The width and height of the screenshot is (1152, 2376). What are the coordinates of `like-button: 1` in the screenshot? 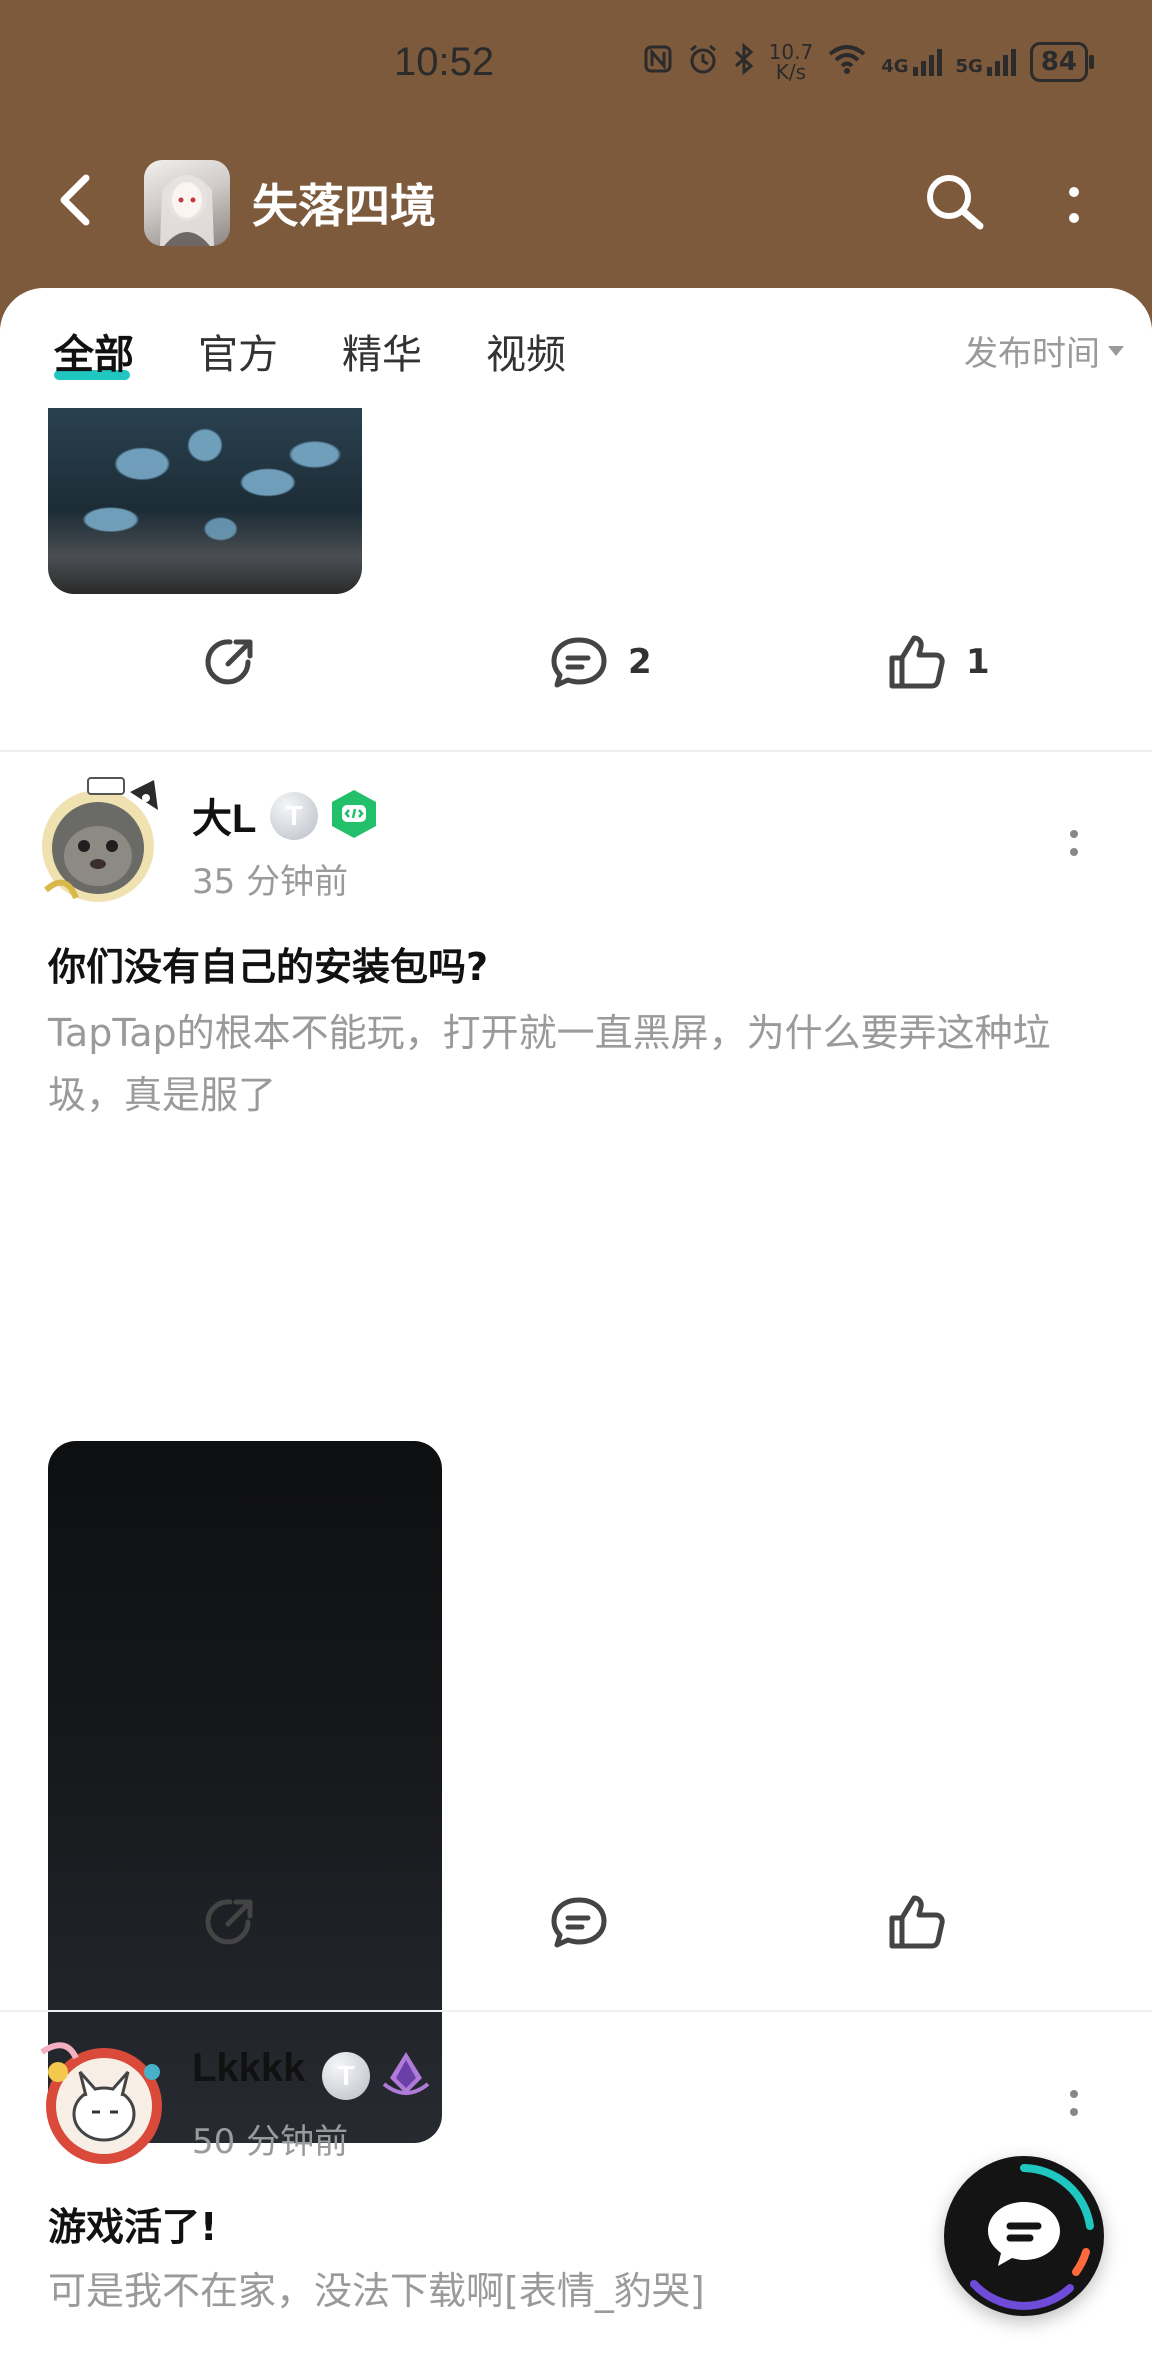 It's located at (938, 662).